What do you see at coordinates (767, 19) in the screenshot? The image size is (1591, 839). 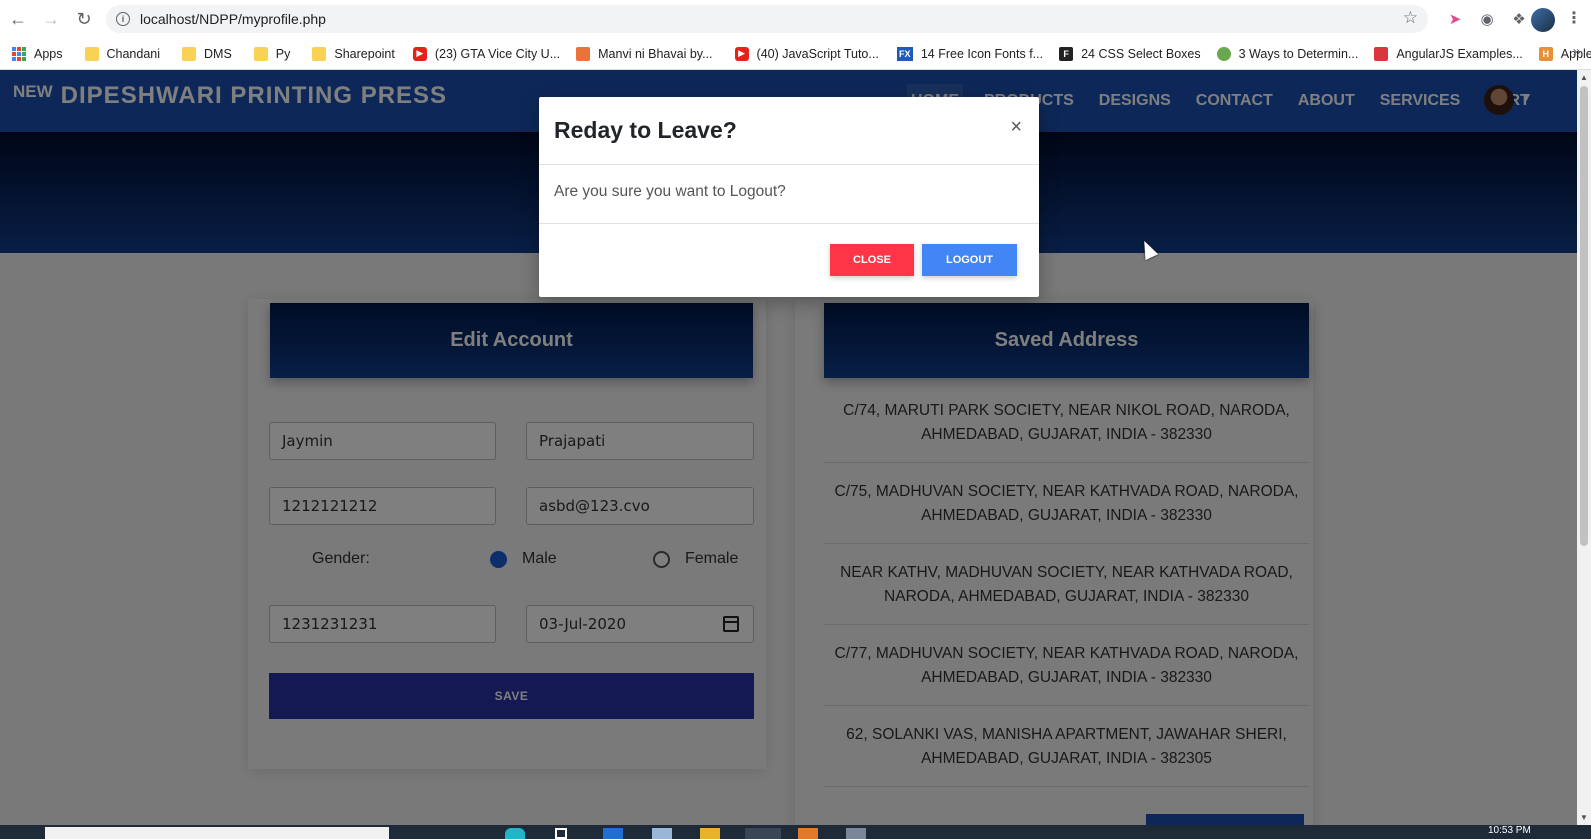 I see `address-bar: i localhost/NDPP/myprofile.php ☆` at bounding box center [767, 19].